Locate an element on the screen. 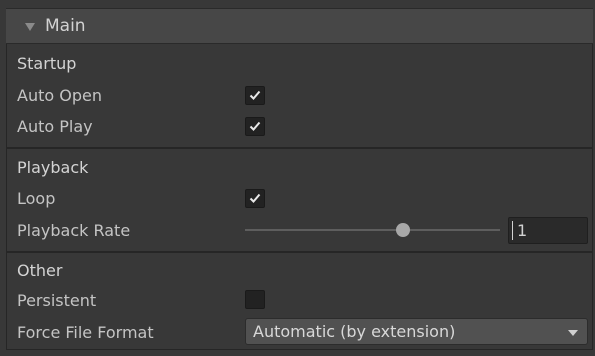 This screenshot has width=595, height=356. force-file-format-dropdown: Automatic (by extension) is located at coordinates (416, 331).